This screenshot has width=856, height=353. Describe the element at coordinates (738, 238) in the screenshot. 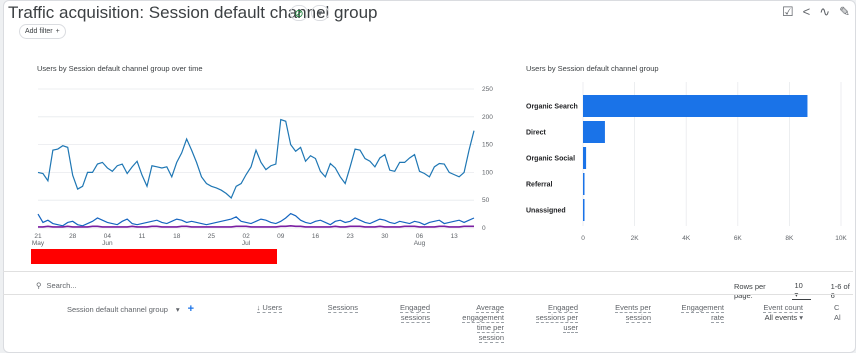

I see `x-tick-label: 6K` at that location.